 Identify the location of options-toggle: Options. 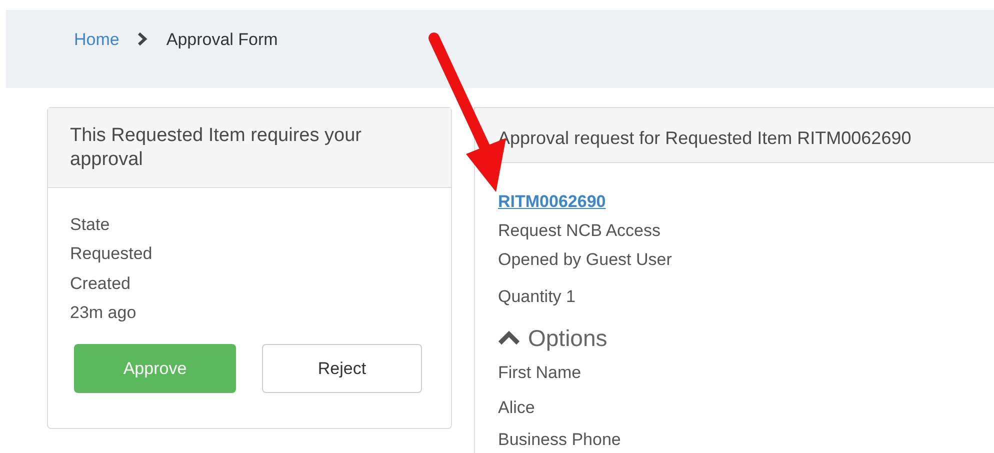
(553, 338).